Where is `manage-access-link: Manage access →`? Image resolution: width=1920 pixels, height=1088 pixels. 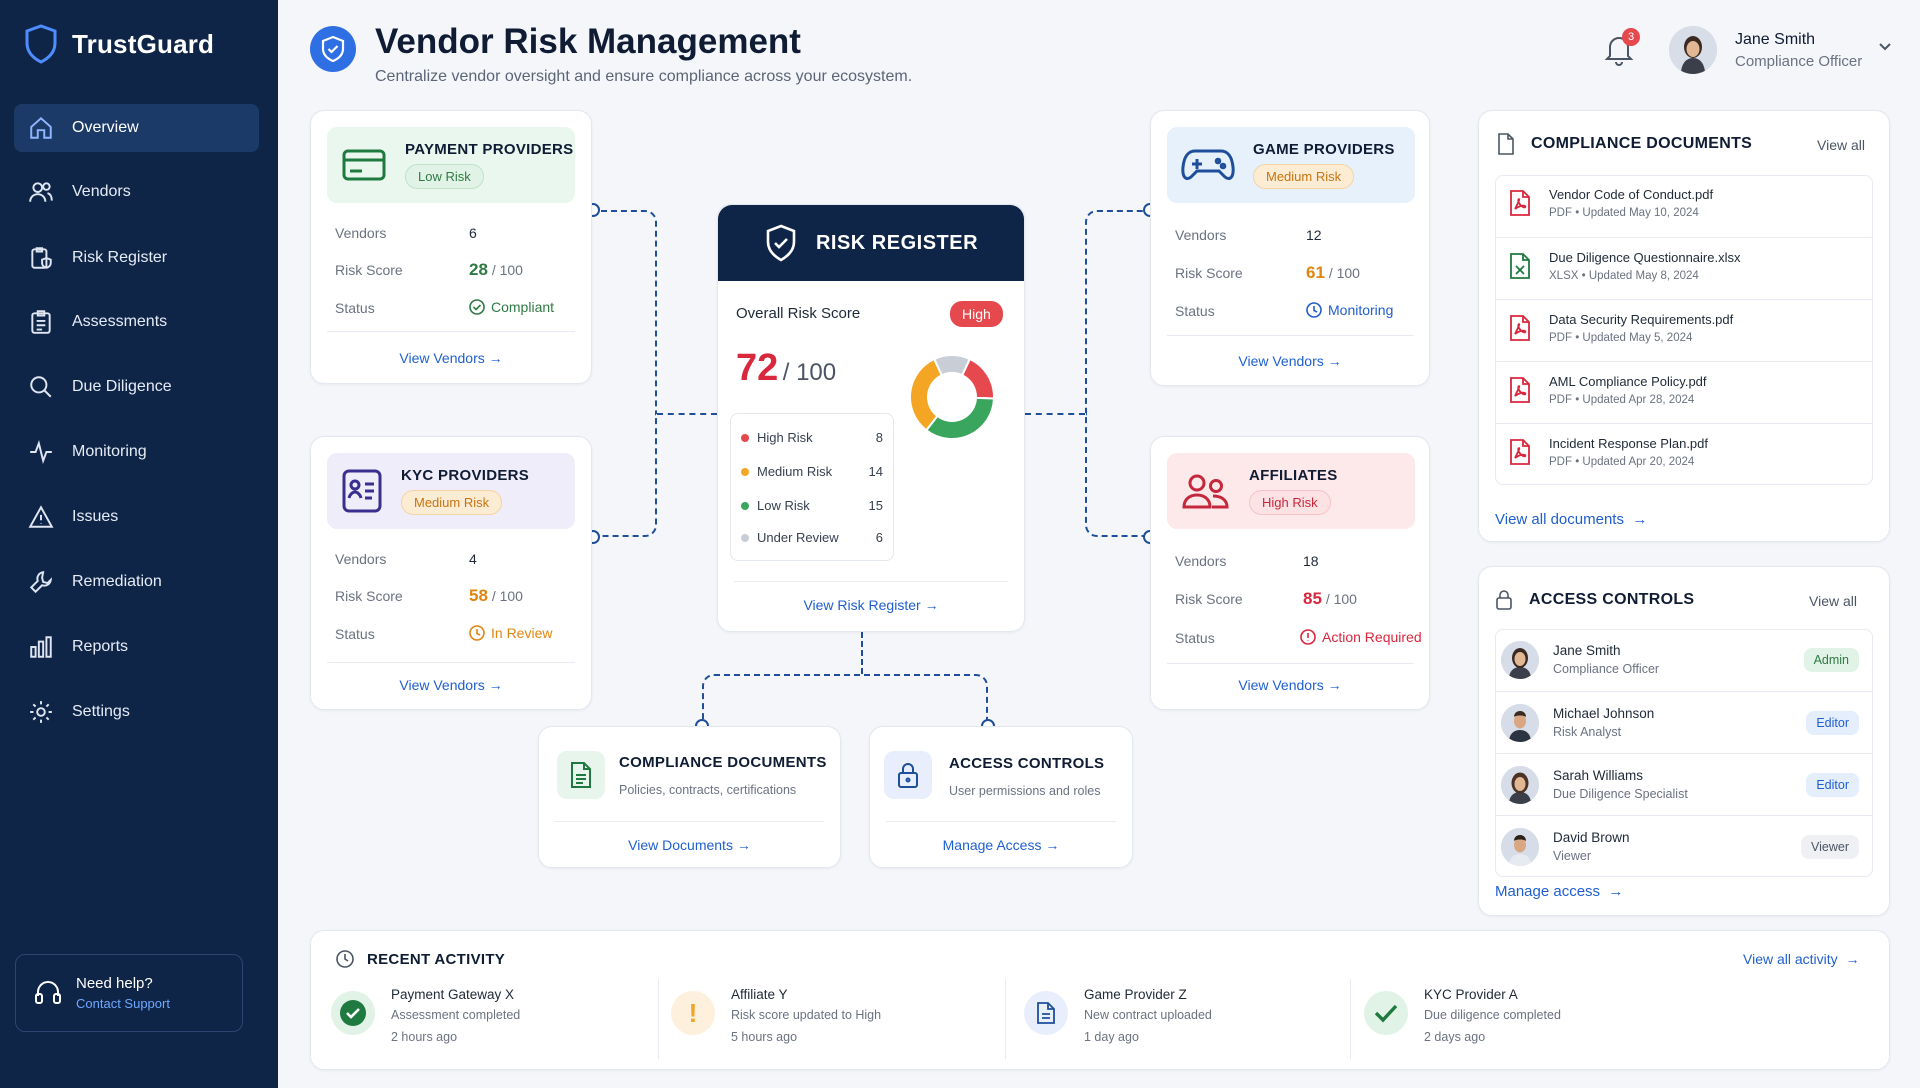
manage-access-link: Manage access → is located at coordinates (1559, 891).